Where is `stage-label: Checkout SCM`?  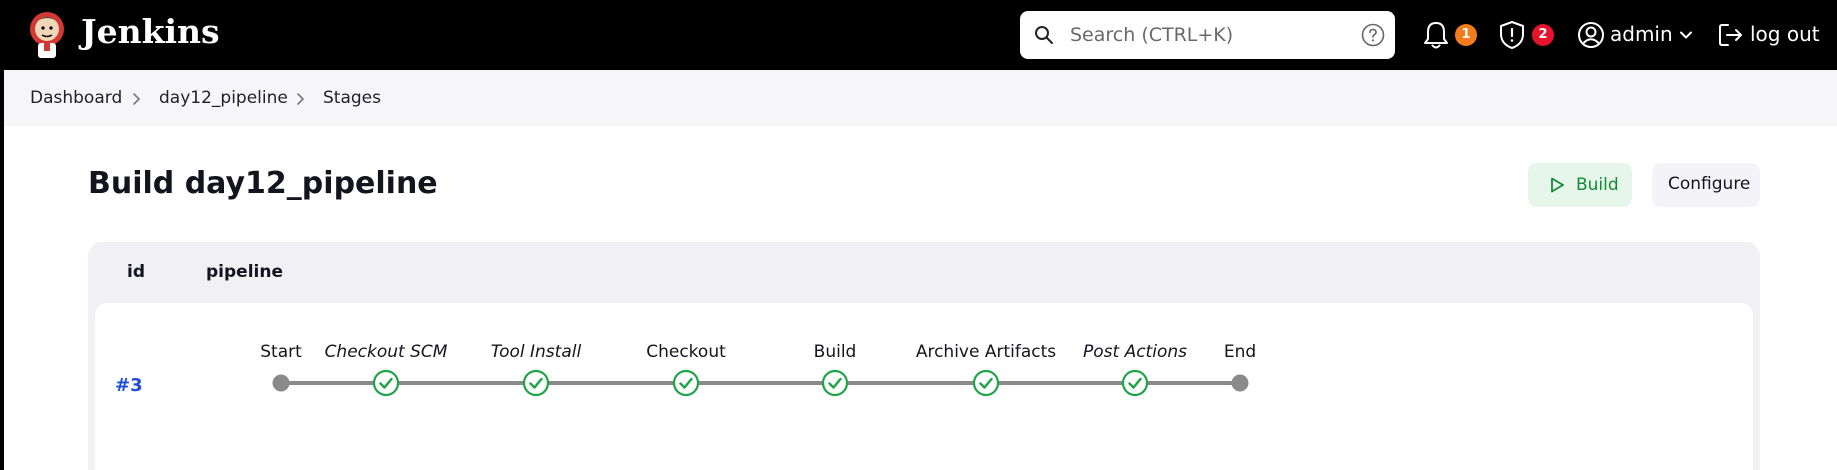 stage-label: Checkout SCM is located at coordinates (386, 352).